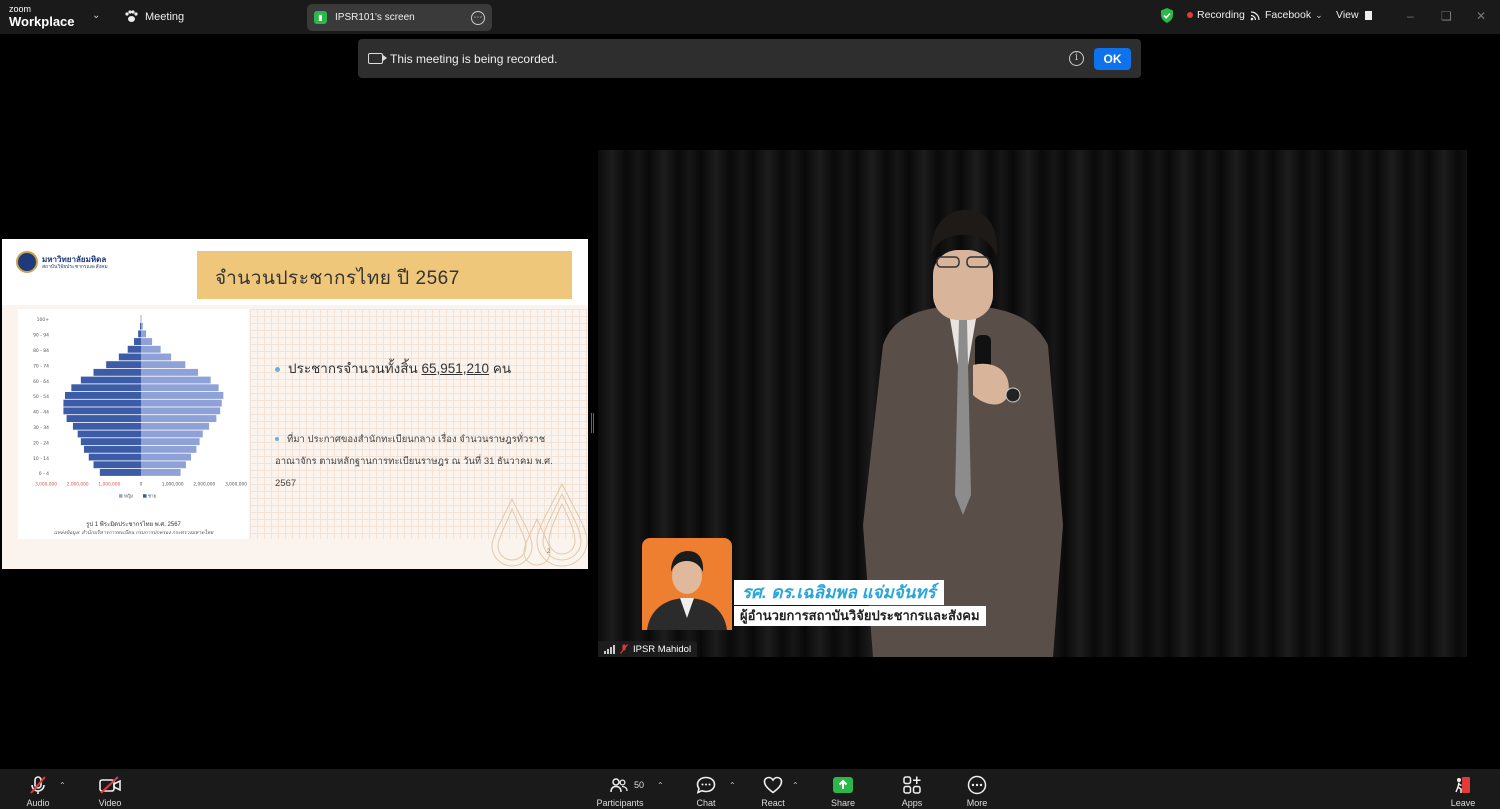 The width and height of the screenshot is (1500, 809). Describe the element at coordinates (1076, 58) in the screenshot. I see `info-icon: i` at that location.